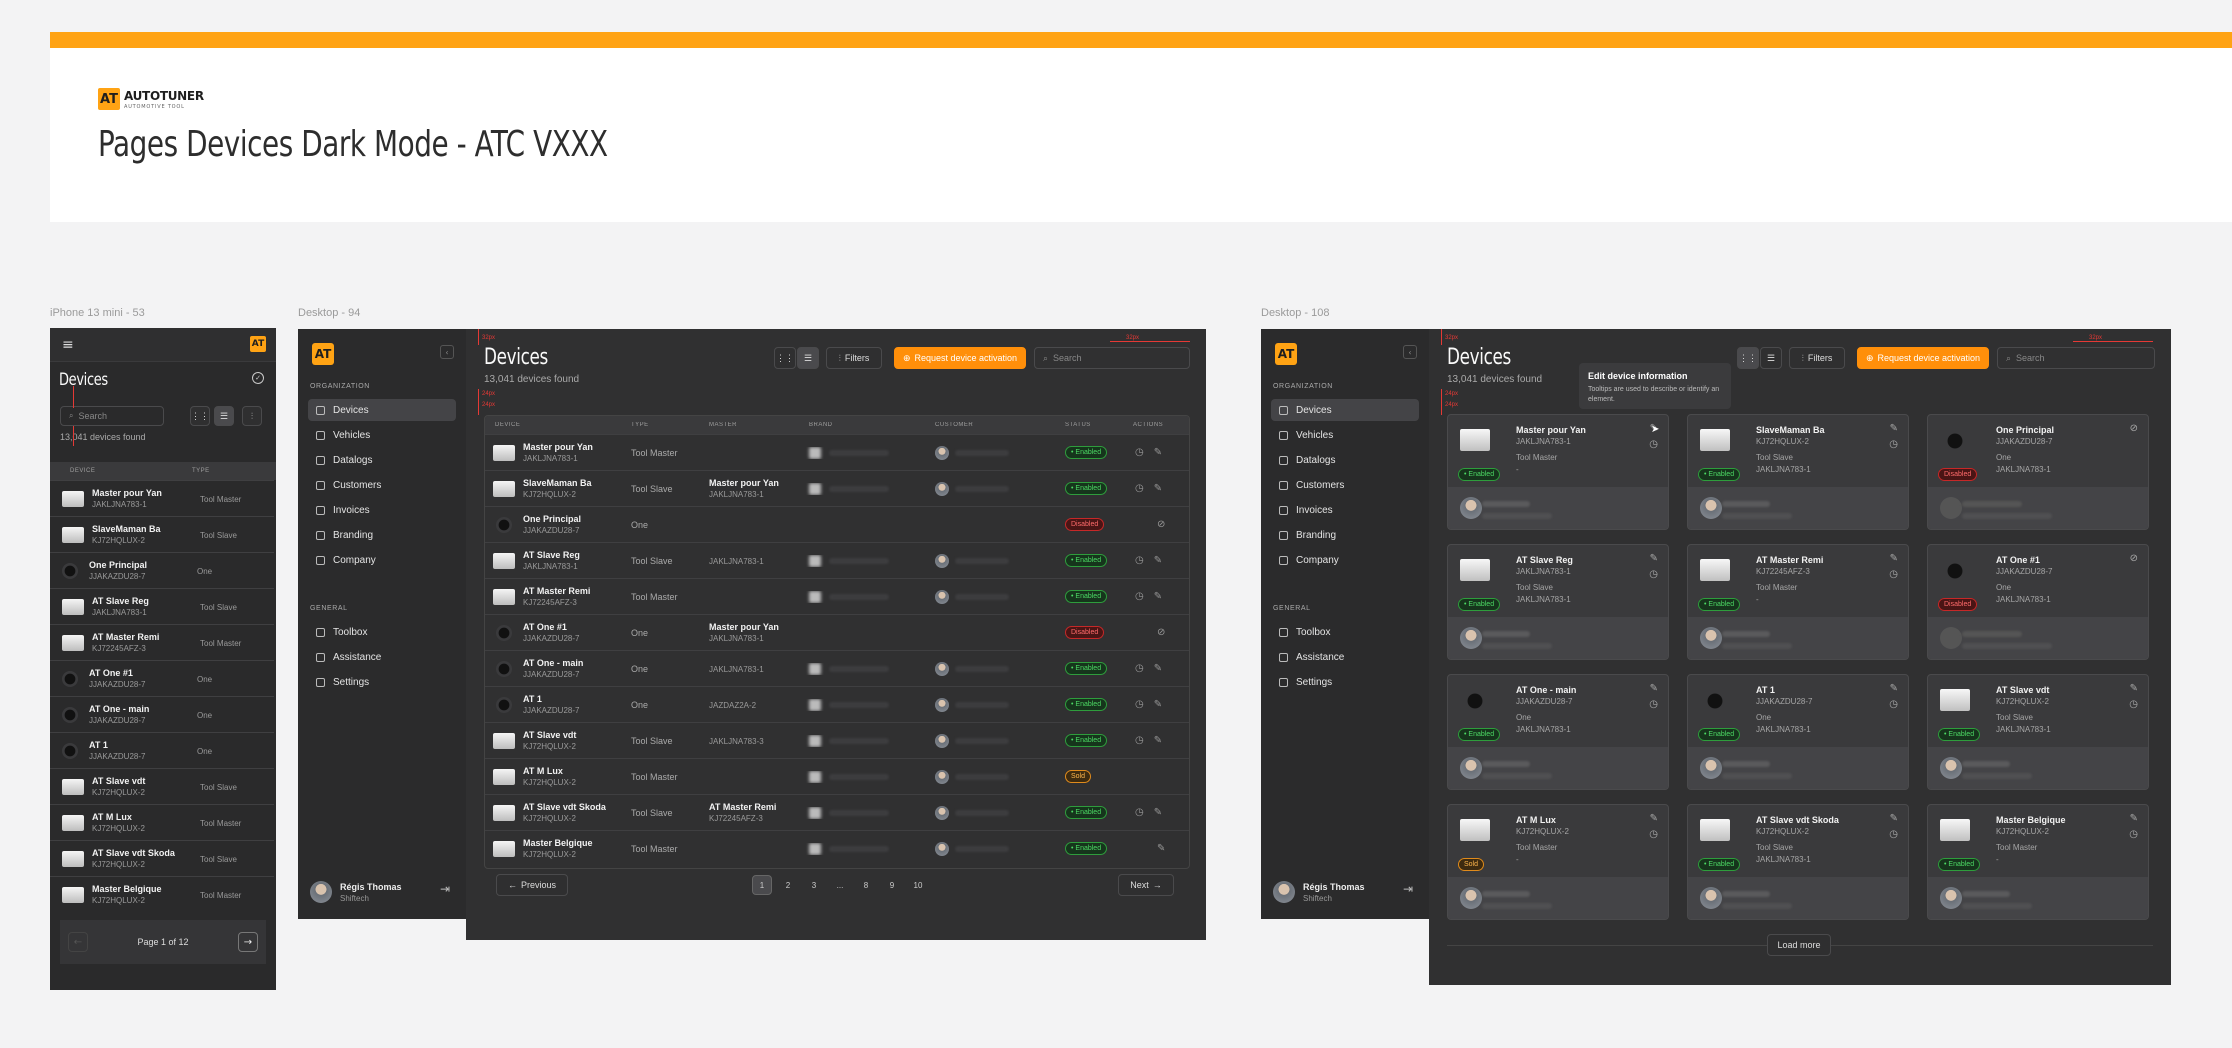 This screenshot has height=1048, width=2232. What do you see at coordinates (868, 425) in the screenshot?
I see `col-header-brand: BRAND` at bounding box center [868, 425].